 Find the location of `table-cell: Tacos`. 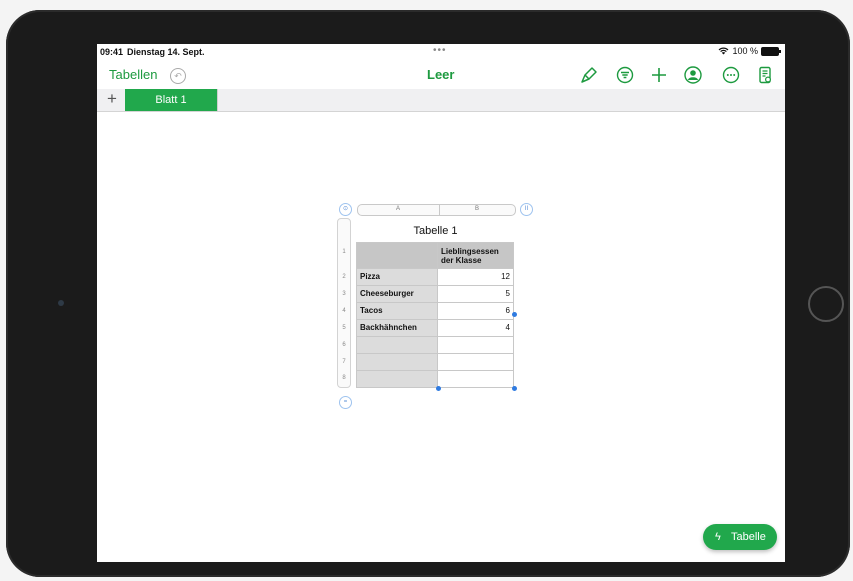

table-cell: Tacos is located at coordinates (397, 311).